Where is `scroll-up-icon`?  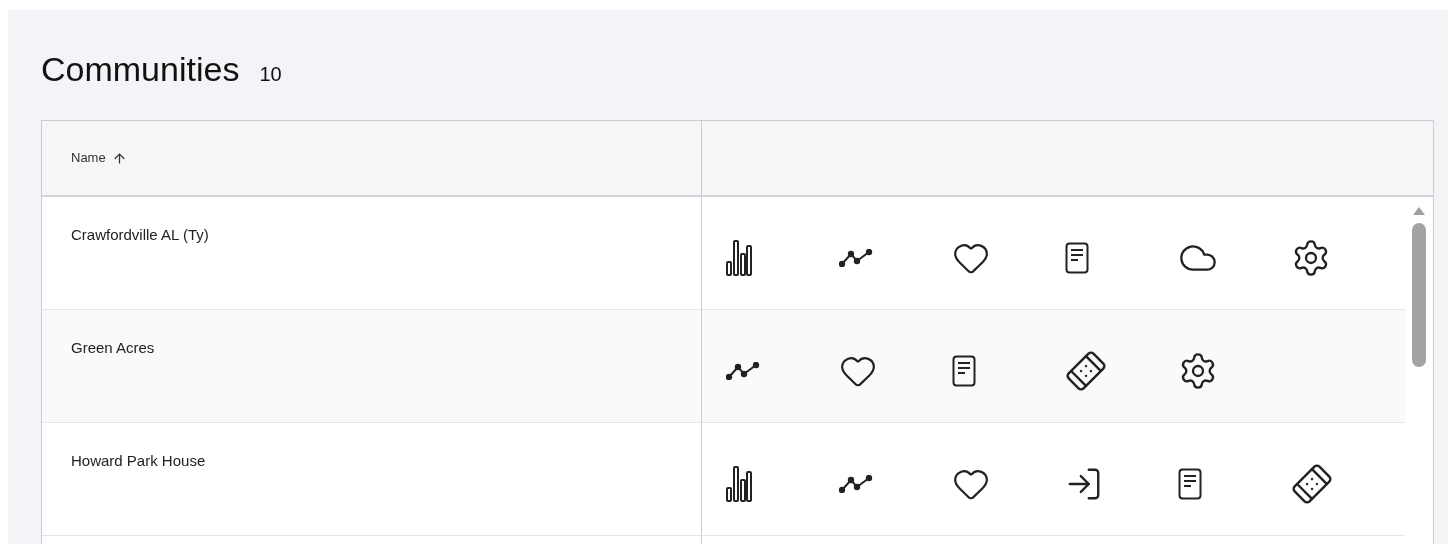 scroll-up-icon is located at coordinates (1419, 211).